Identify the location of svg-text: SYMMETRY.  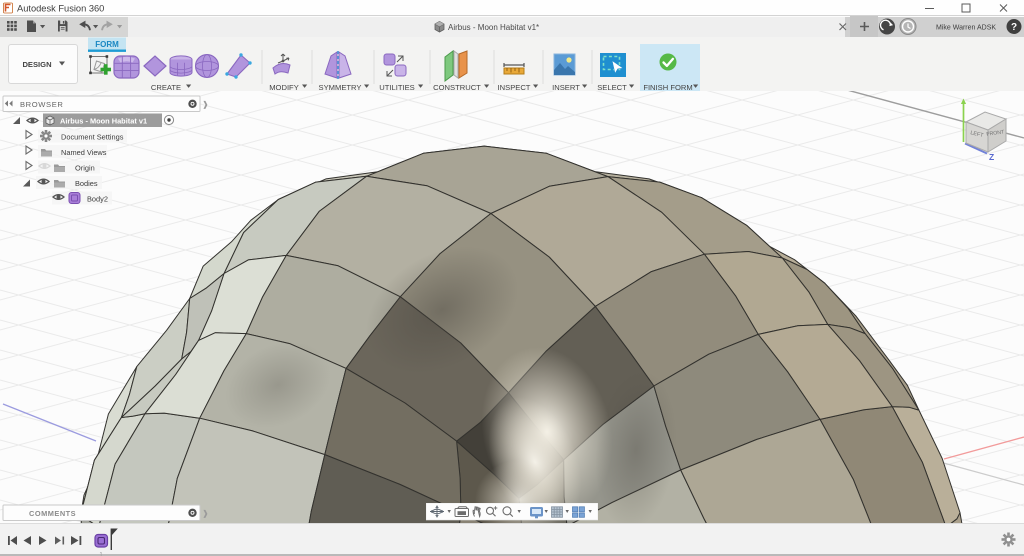
(340, 87).